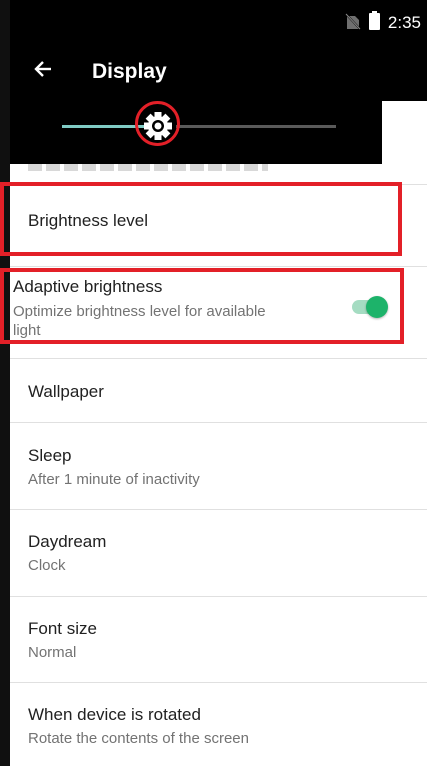 This screenshot has height=766, width=427. Describe the element at coordinates (218, 24) in the screenshot. I see `status-bar: 2:35` at that location.